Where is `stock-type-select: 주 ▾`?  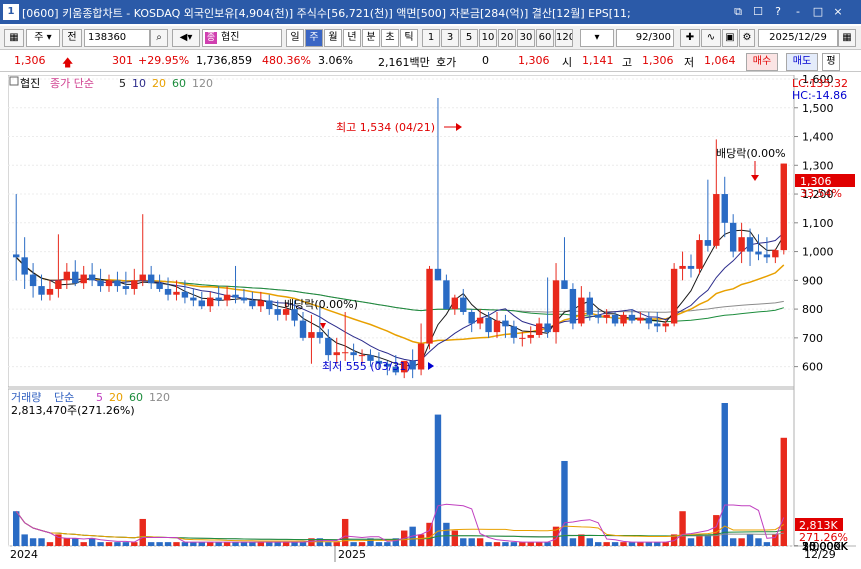
stock-type-select: 주 ▾ is located at coordinates (43, 38).